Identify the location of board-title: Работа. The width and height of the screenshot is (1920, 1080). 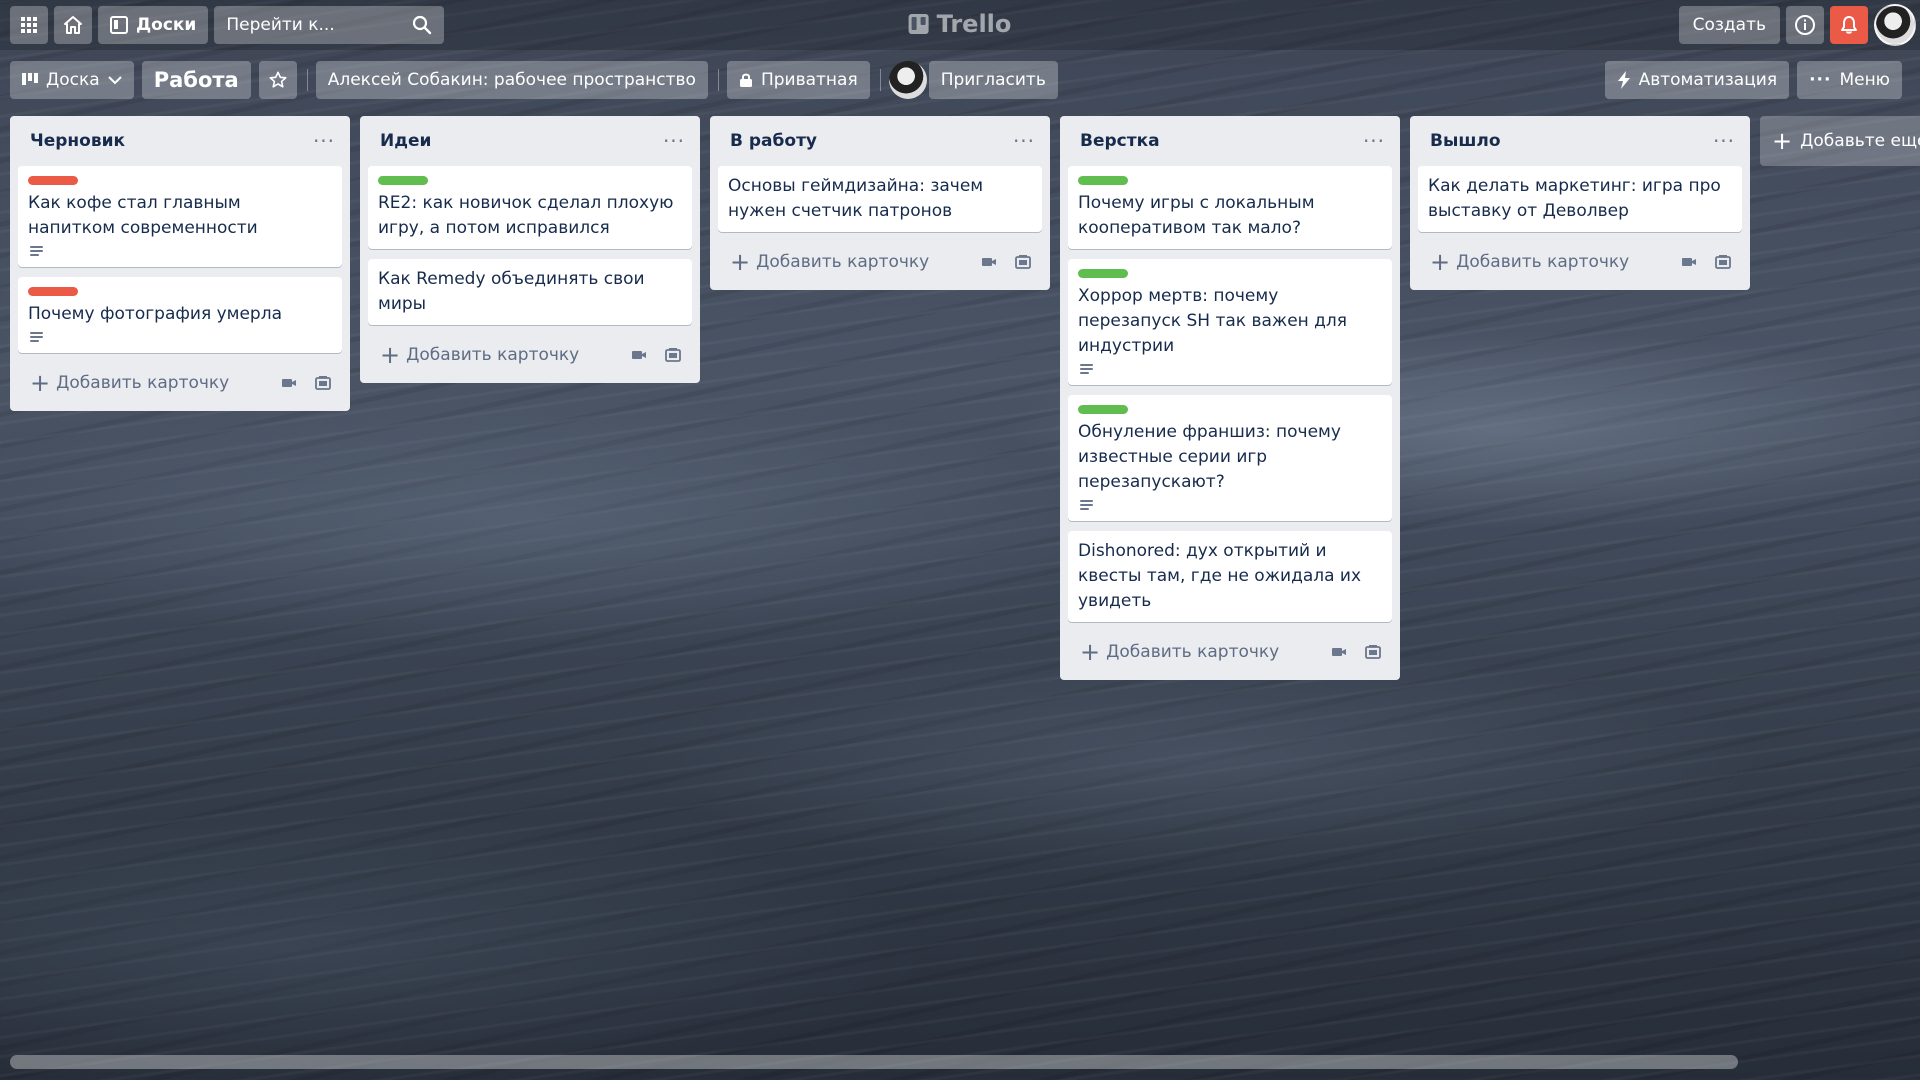
(196, 80).